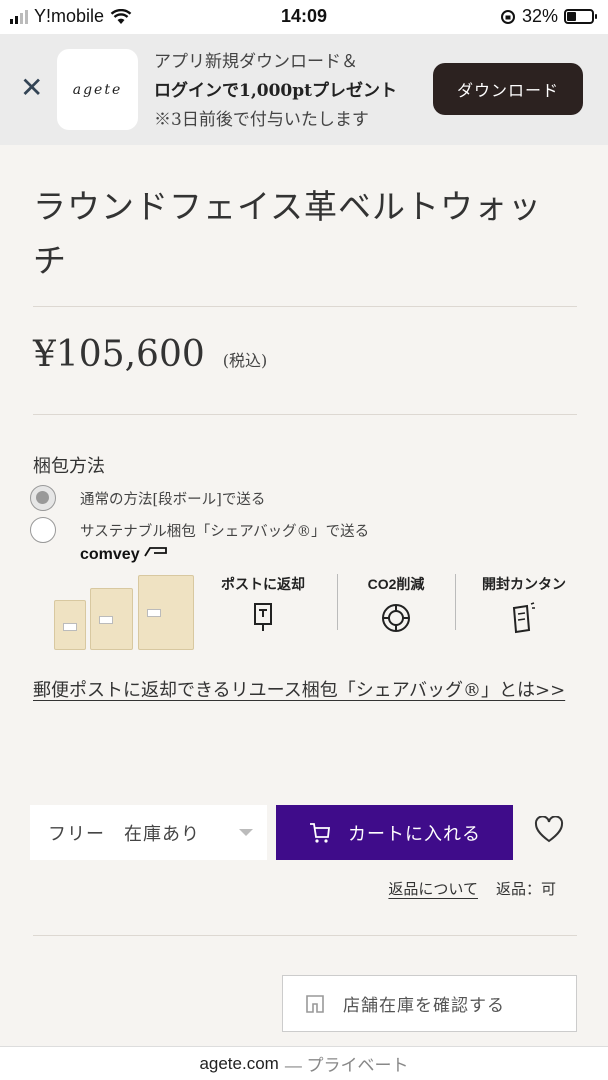 The height and width of the screenshot is (1080, 608). I want to click on battery-percent: 32%, so click(539, 16).